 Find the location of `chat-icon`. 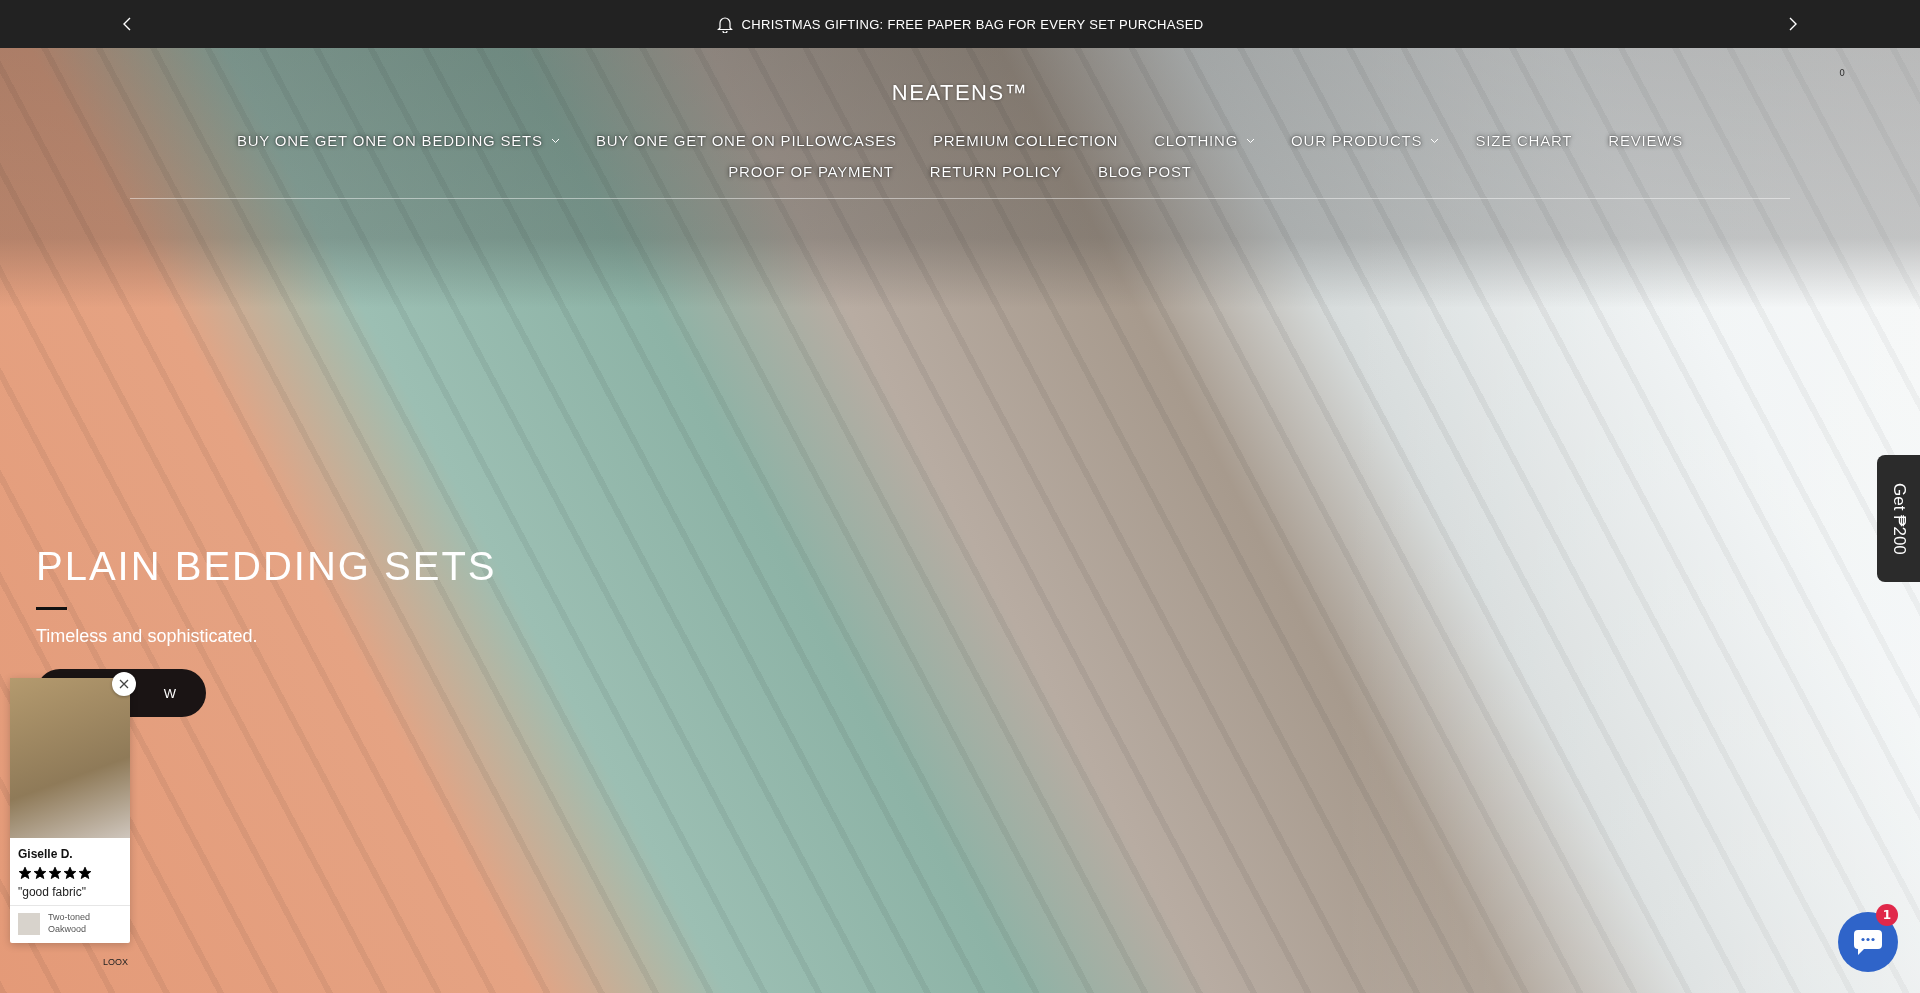

chat-icon is located at coordinates (1868, 942).